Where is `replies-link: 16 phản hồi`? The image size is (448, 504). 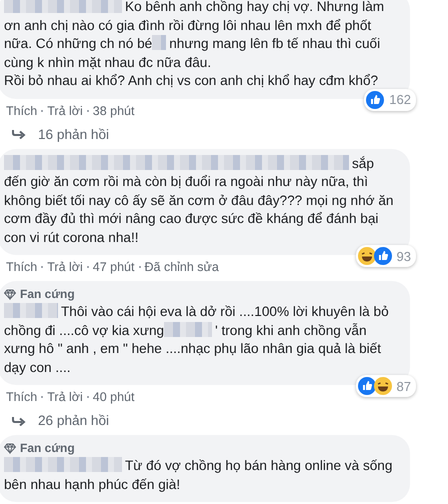 replies-link: 16 phản hồi is located at coordinates (74, 134).